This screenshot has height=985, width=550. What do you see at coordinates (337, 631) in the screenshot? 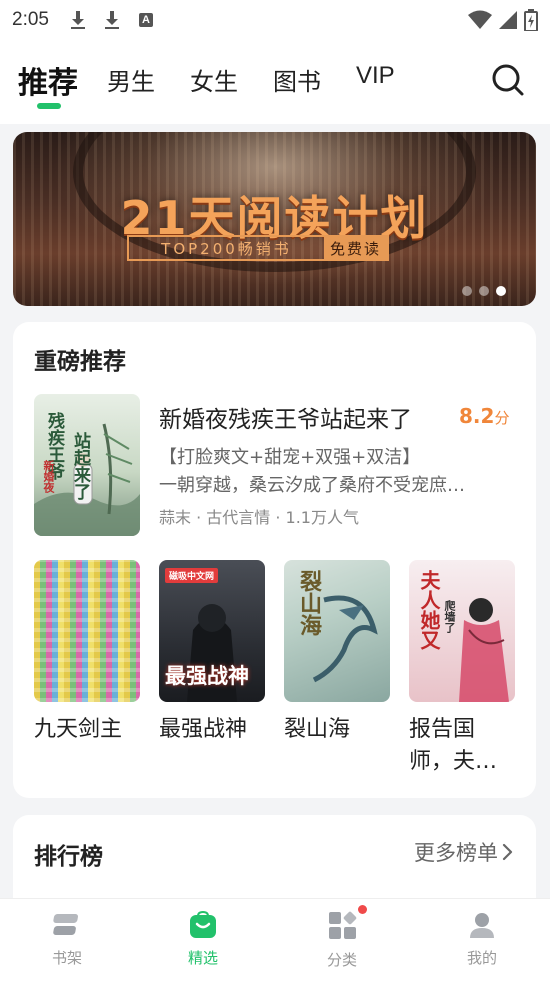
I see `book-cover: 裂山海` at bounding box center [337, 631].